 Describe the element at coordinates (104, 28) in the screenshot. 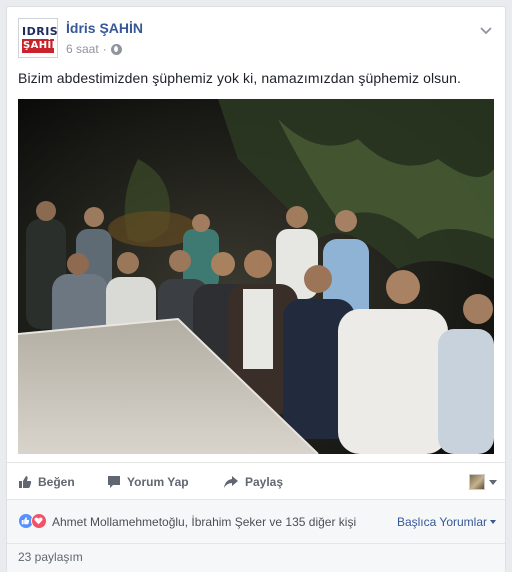

I see `author-name-link: İdris ŞAHİN` at that location.